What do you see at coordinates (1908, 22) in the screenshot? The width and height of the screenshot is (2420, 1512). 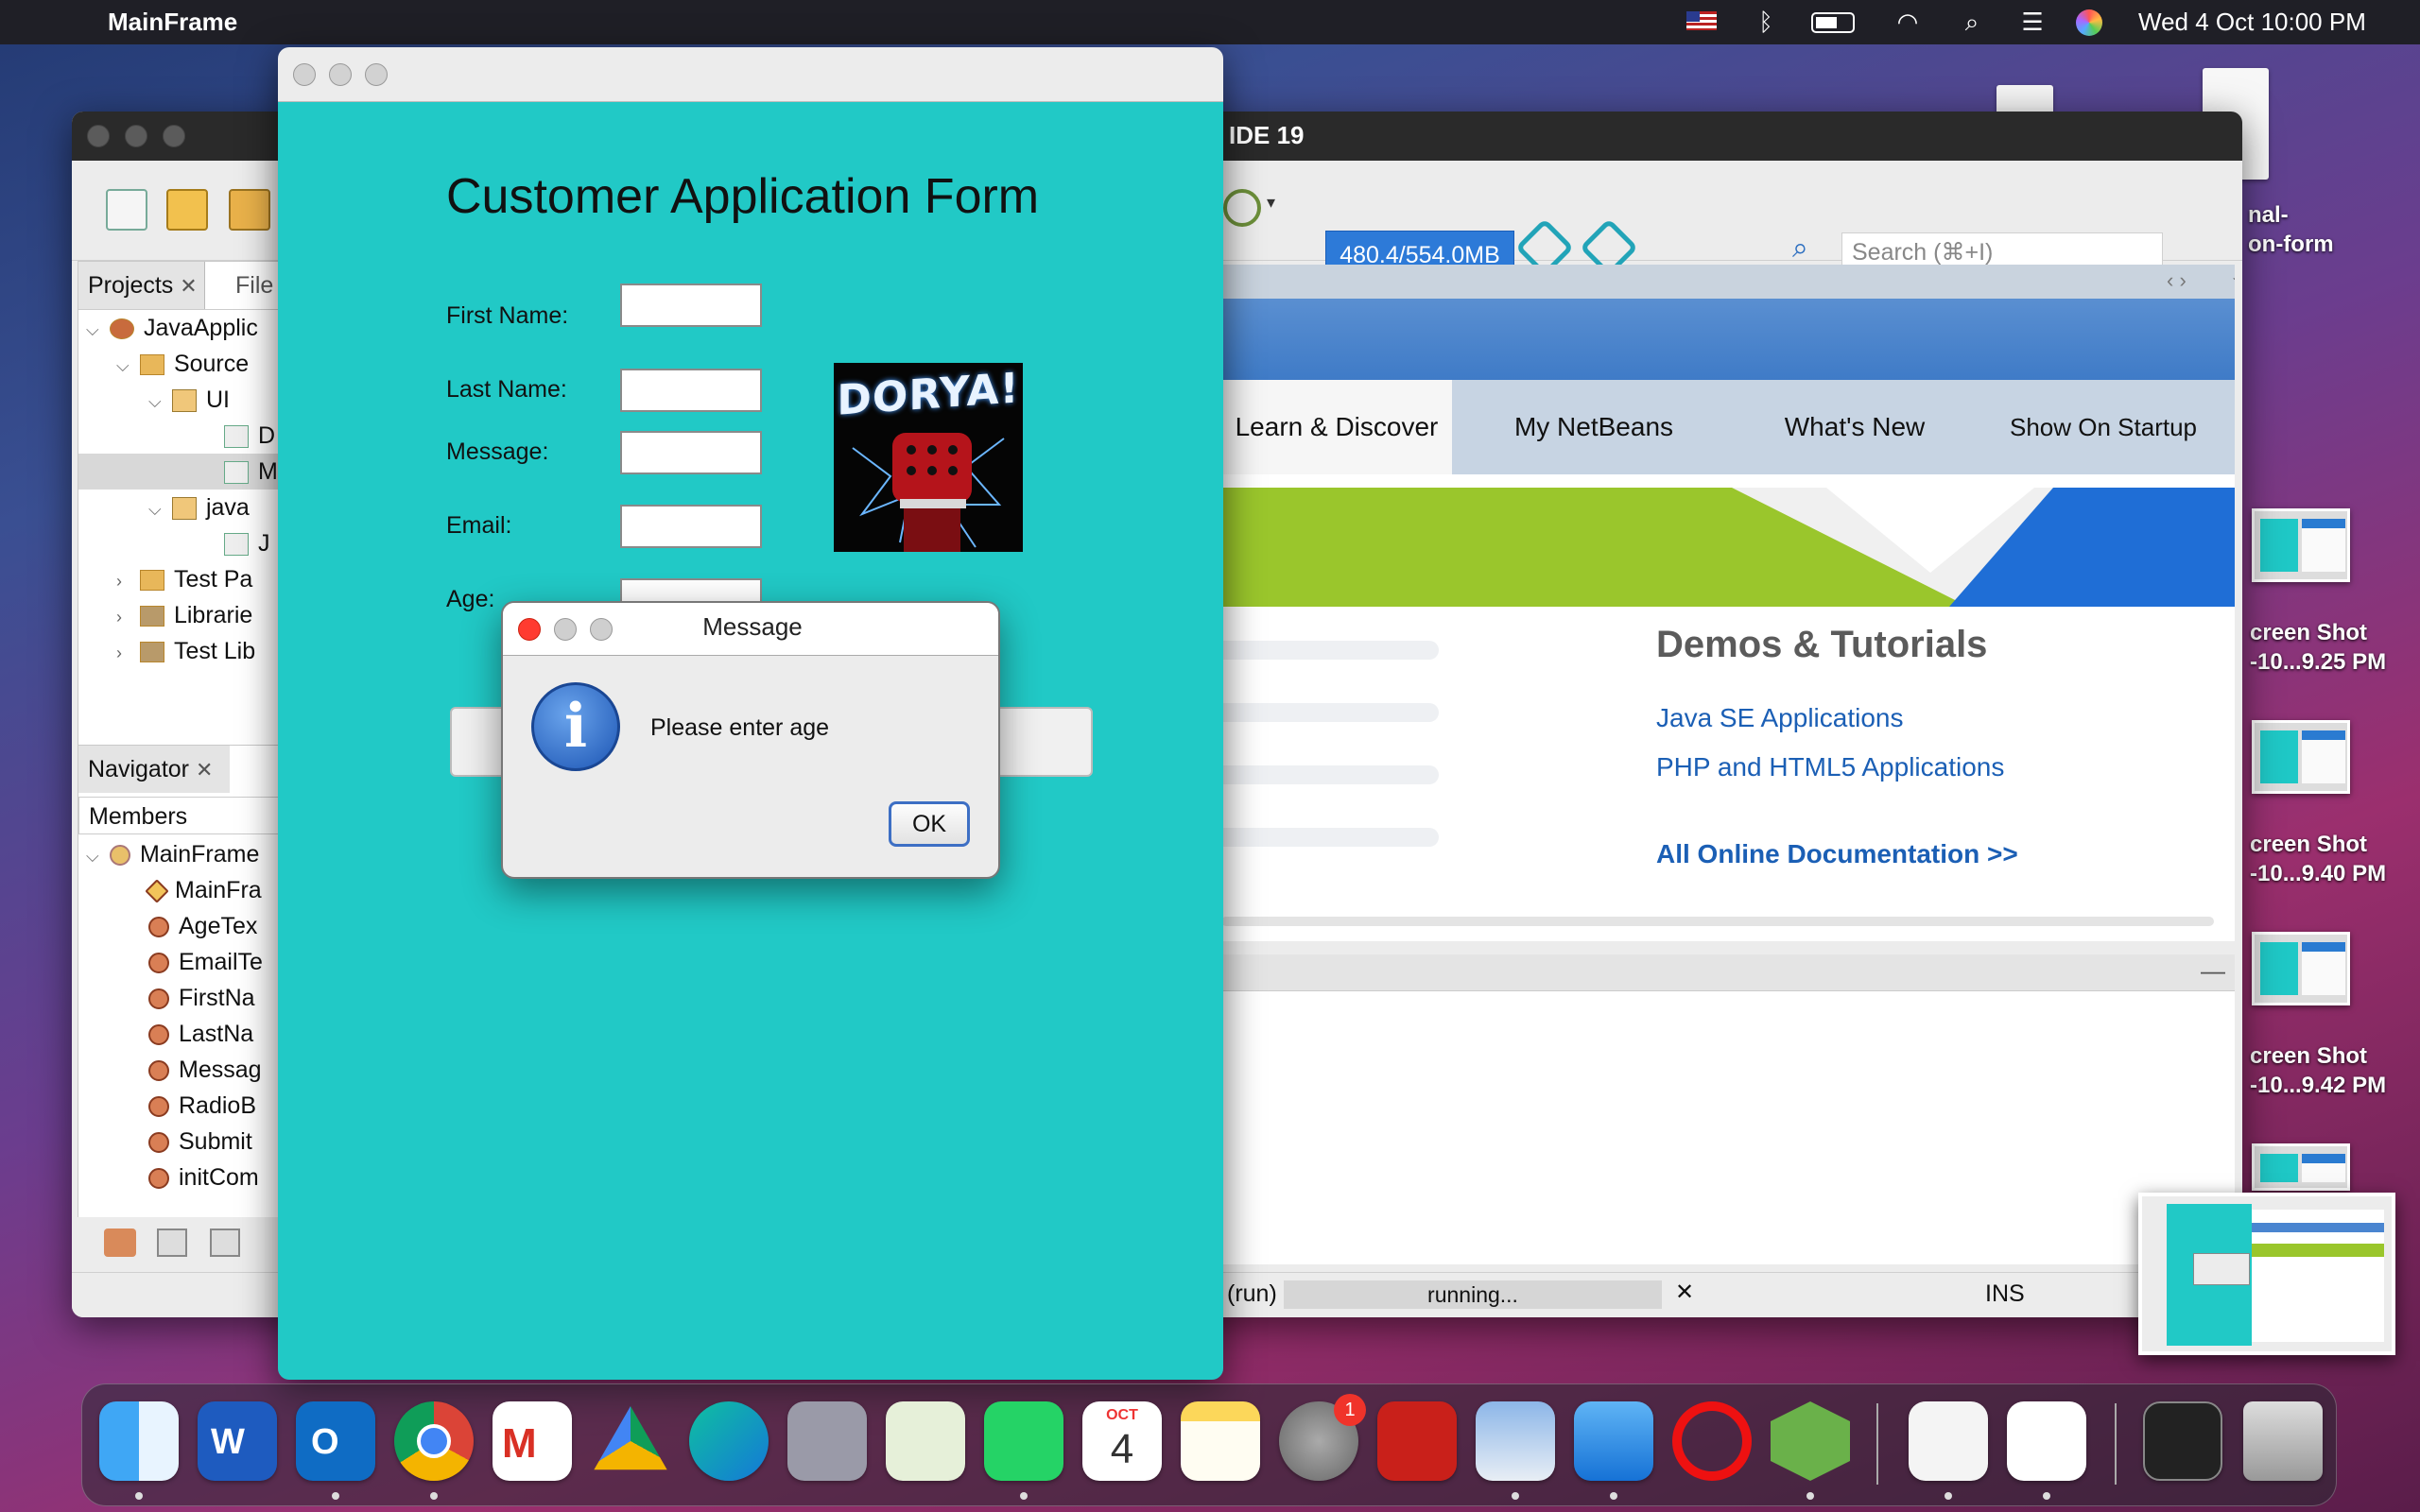 I see `wifi-icon: ◠` at bounding box center [1908, 22].